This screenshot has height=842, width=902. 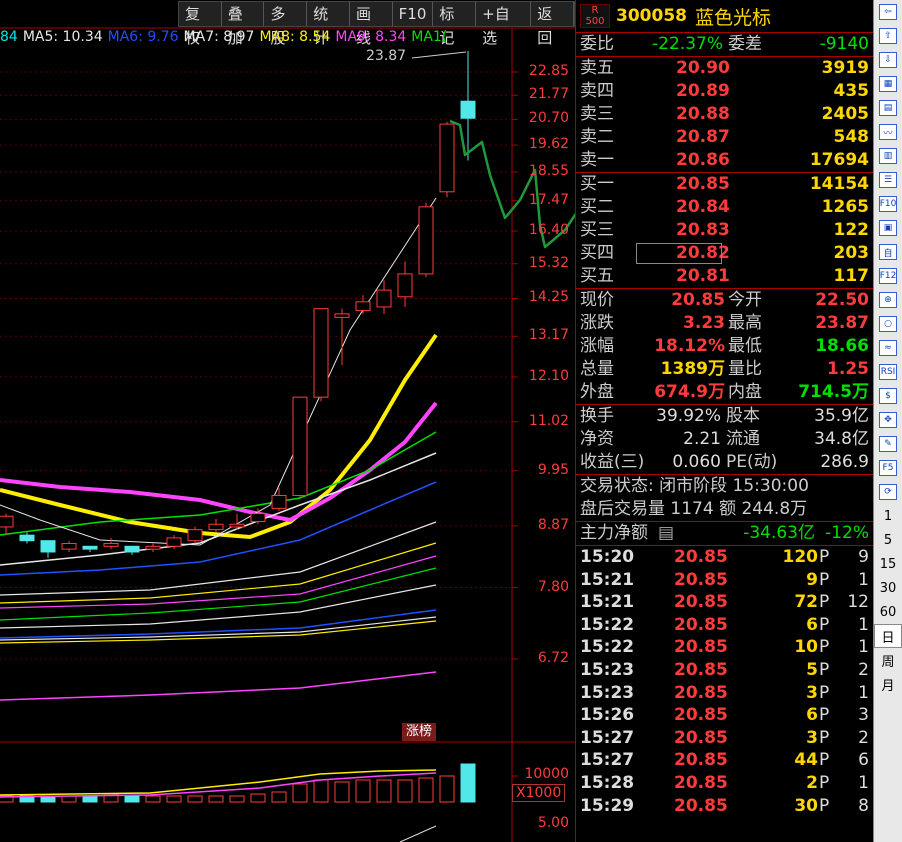 What do you see at coordinates (888, 588) in the screenshot?
I see `period-button: 30` at bounding box center [888, 588].